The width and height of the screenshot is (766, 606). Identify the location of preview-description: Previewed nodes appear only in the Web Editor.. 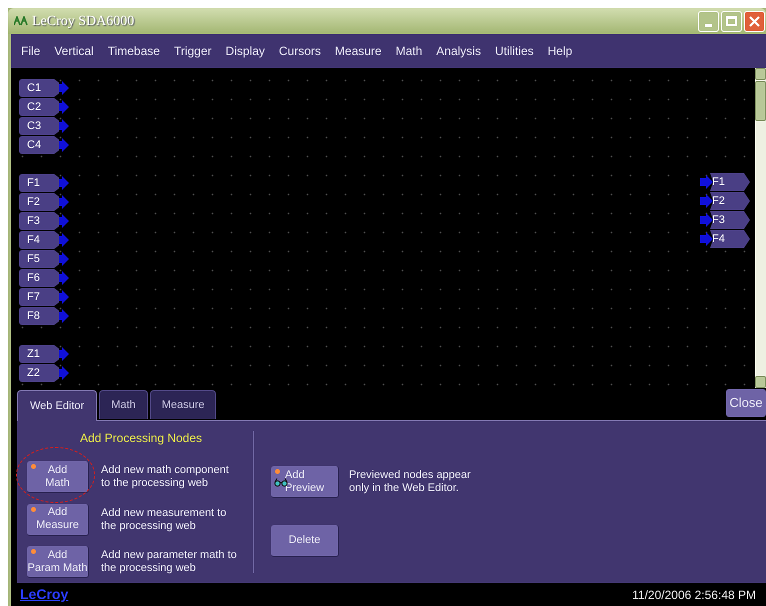
(410, 482).